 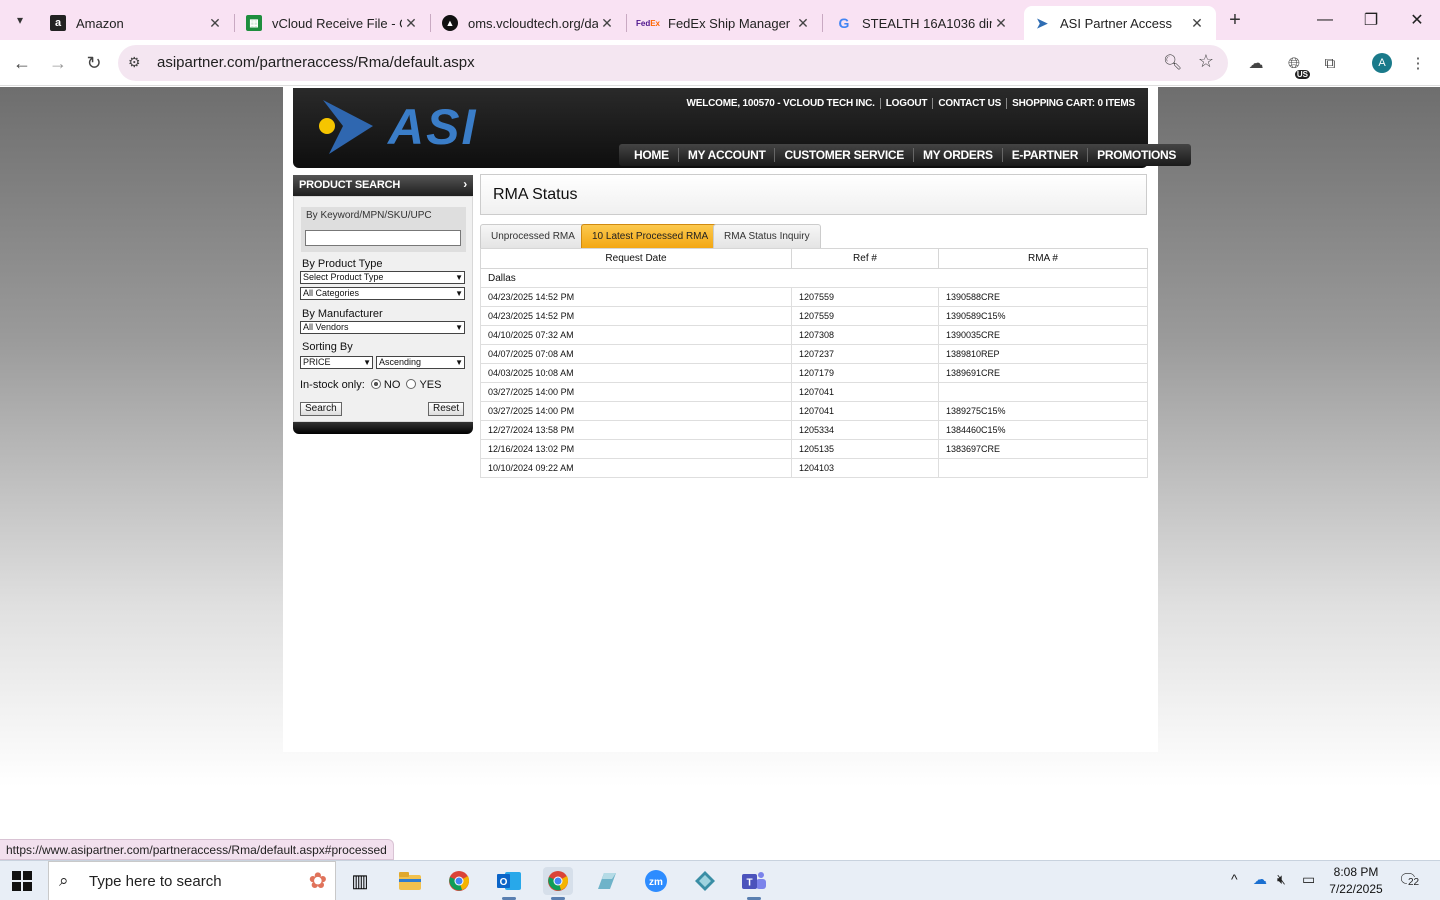 I want to click on browser-tab: FedEx FedEx Ship Manager | C ✕, so click(x=725, y=23).